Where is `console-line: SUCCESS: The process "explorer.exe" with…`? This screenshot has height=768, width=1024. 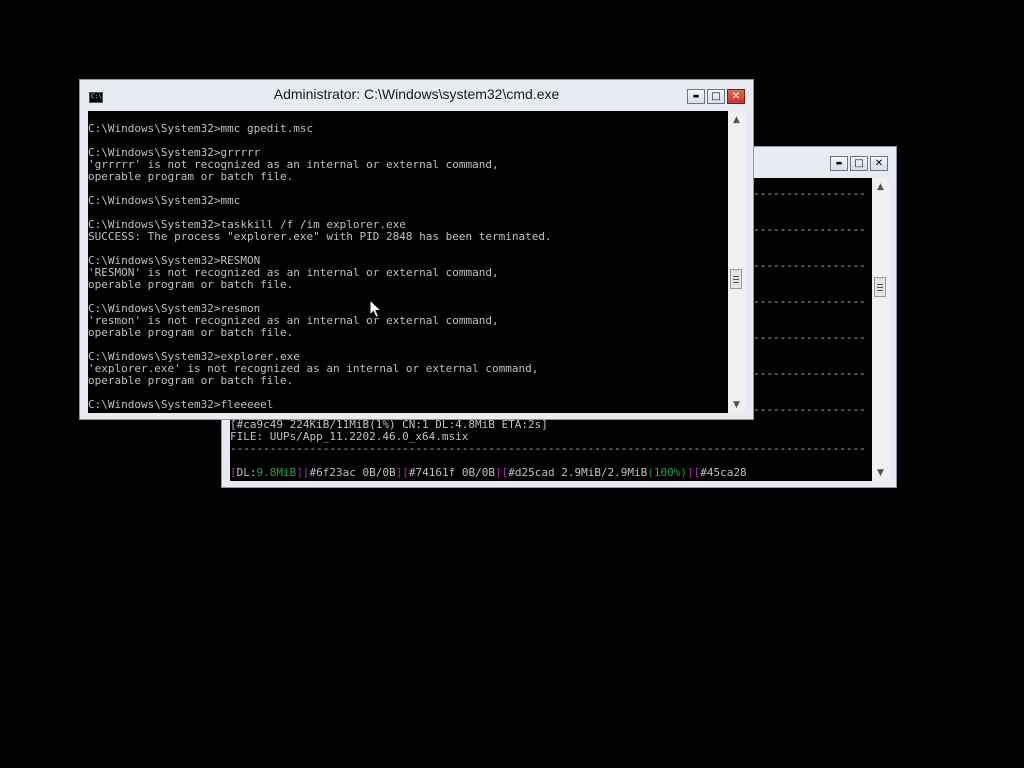 console-line: SUCCESS: The process "explorer.exe" with… is located at coordinates (320, 236).